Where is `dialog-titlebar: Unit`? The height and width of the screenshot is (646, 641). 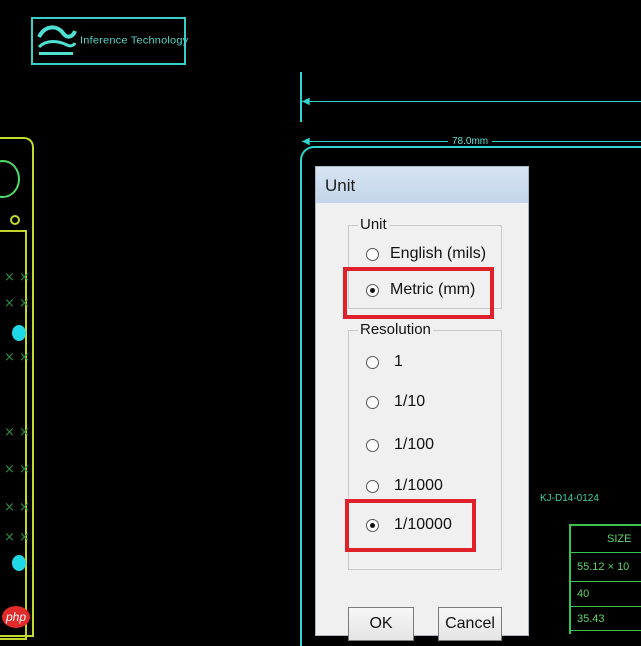 dialog-titlebar: Unit is located at coordinates (422, 185).